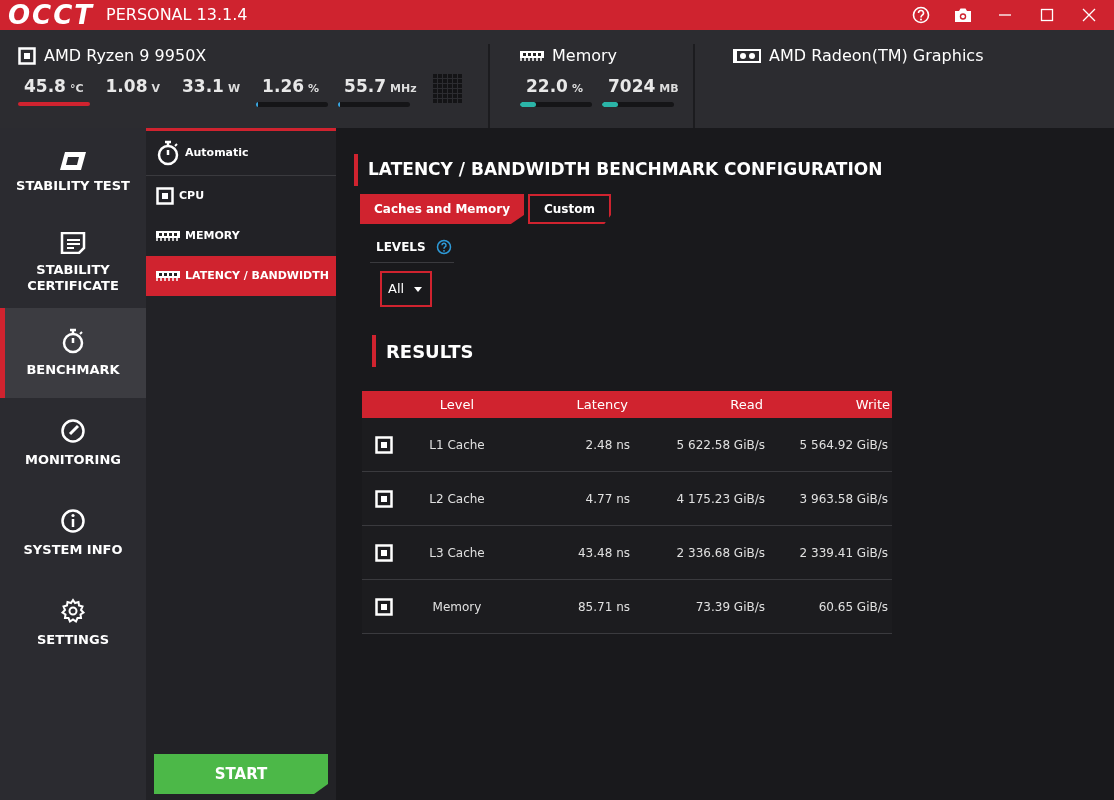 This screenshot has height=800, width=1114. I want to click on levels-dropdown: All, so click(406, 289).